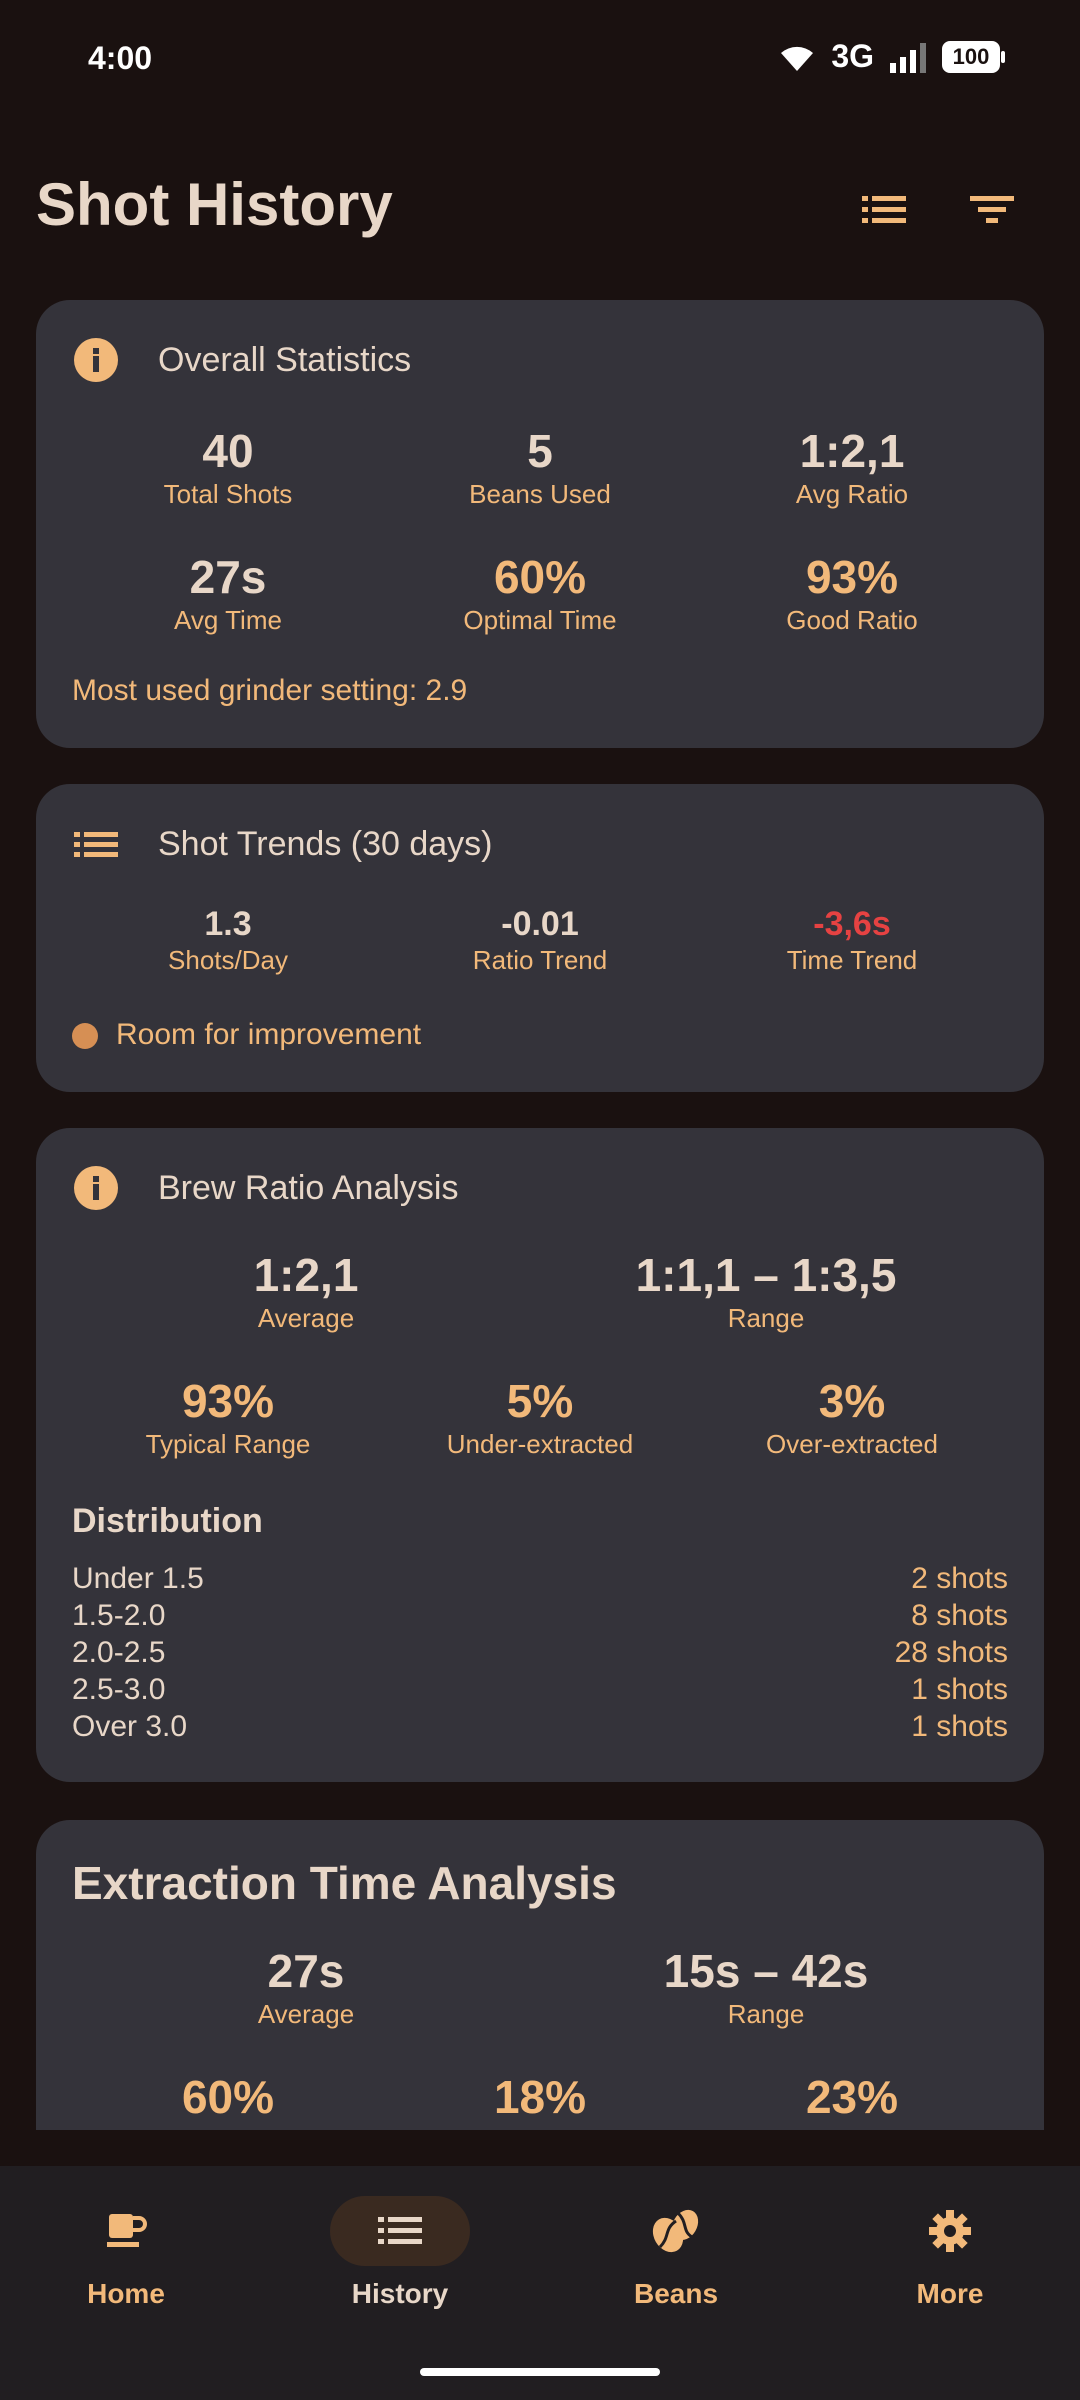 The image size is (1080, 2400). I want to click on card-title: Overall Statistics, so click(285, 359).